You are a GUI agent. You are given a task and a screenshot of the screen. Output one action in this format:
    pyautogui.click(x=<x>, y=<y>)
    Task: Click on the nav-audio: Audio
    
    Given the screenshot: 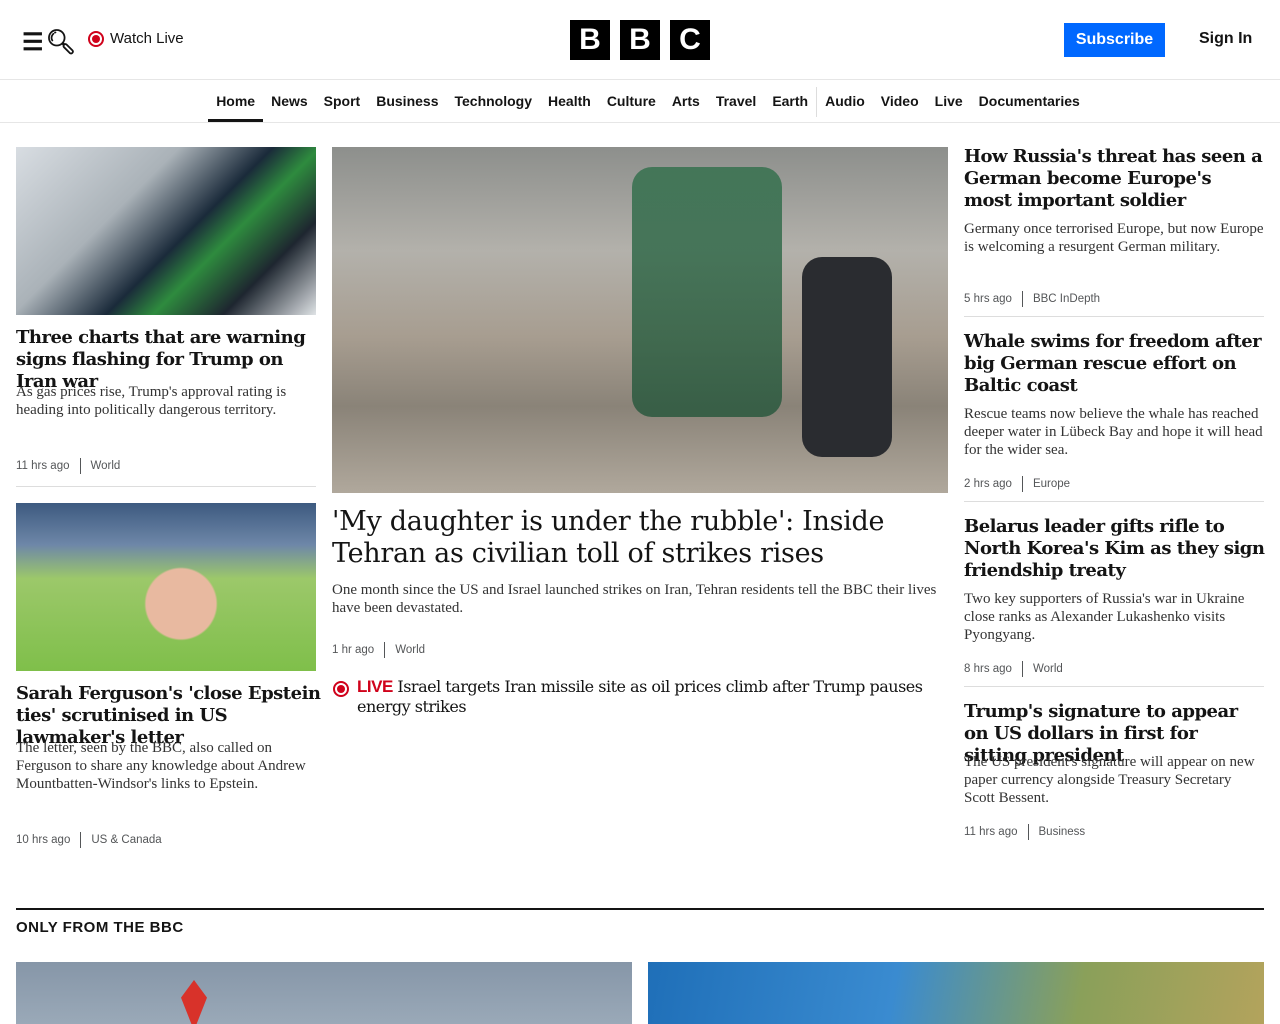 What is the action you would take?
    pyautogui.click(x=845, y=101)
    